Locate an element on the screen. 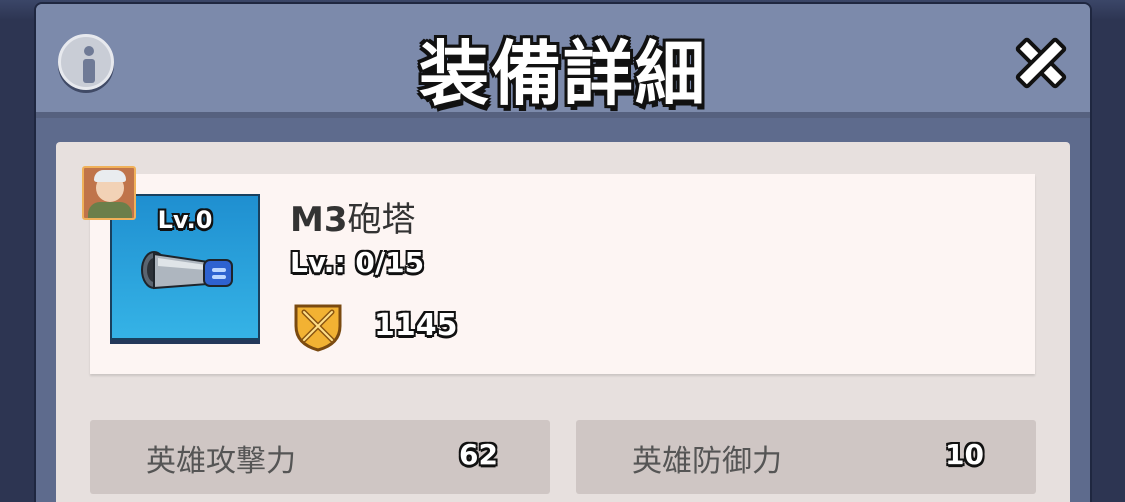  item-name: M3砲塔 is located at coordinates (353, 216).